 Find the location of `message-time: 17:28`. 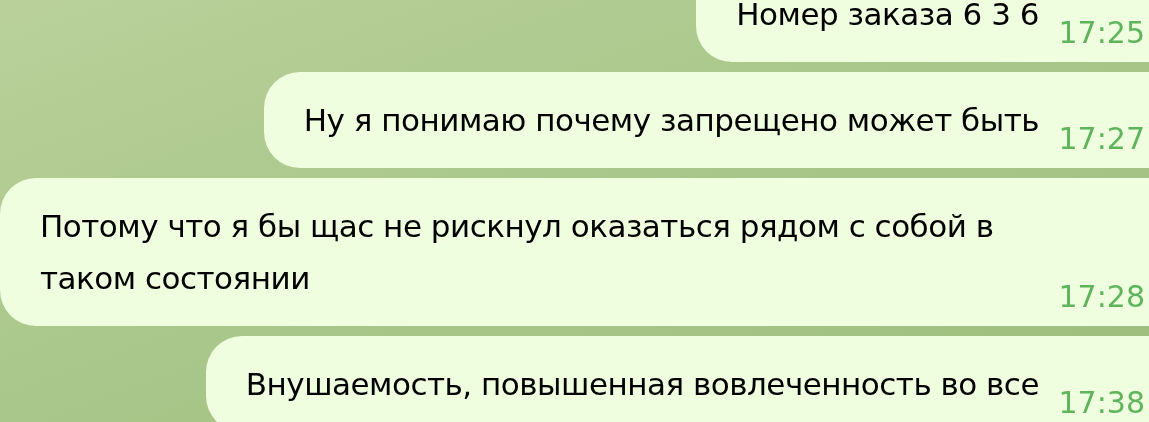

message-time: 17:28 is located at coordinates (1101, 297).